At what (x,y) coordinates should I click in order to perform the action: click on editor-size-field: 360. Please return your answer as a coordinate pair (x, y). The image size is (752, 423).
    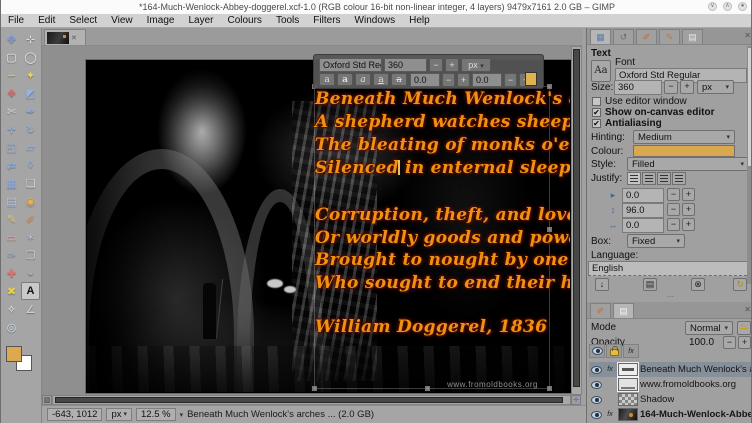
    Looking at the image, I should click on (405, 65).